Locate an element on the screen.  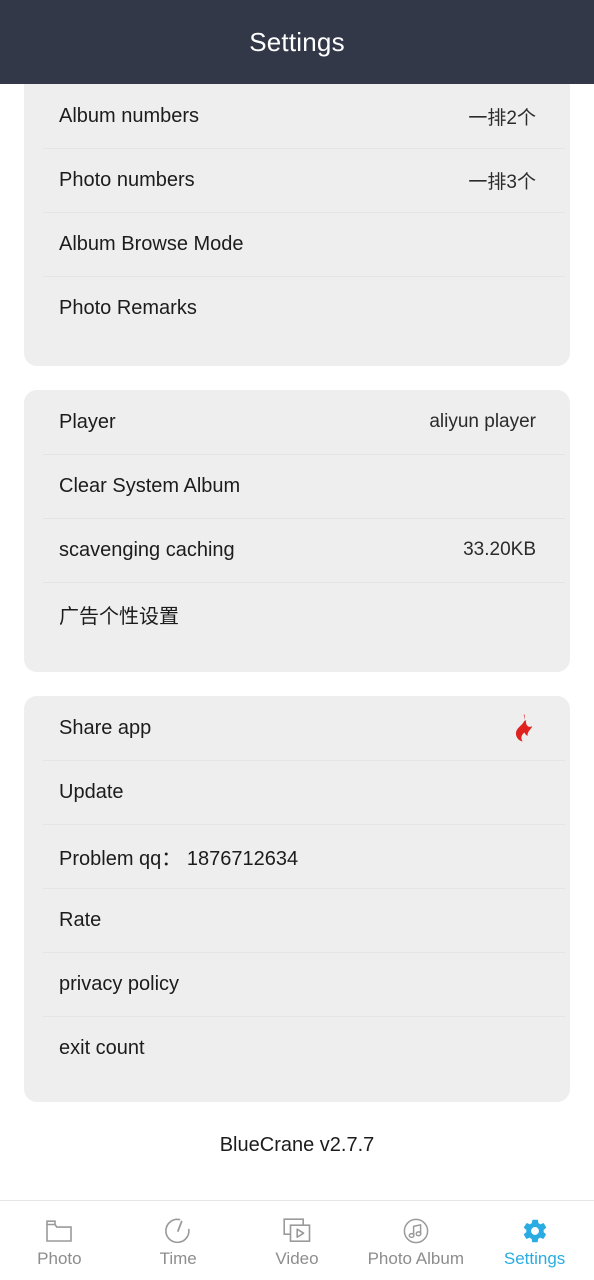
flame-icon is located at coordinates (523, 728).